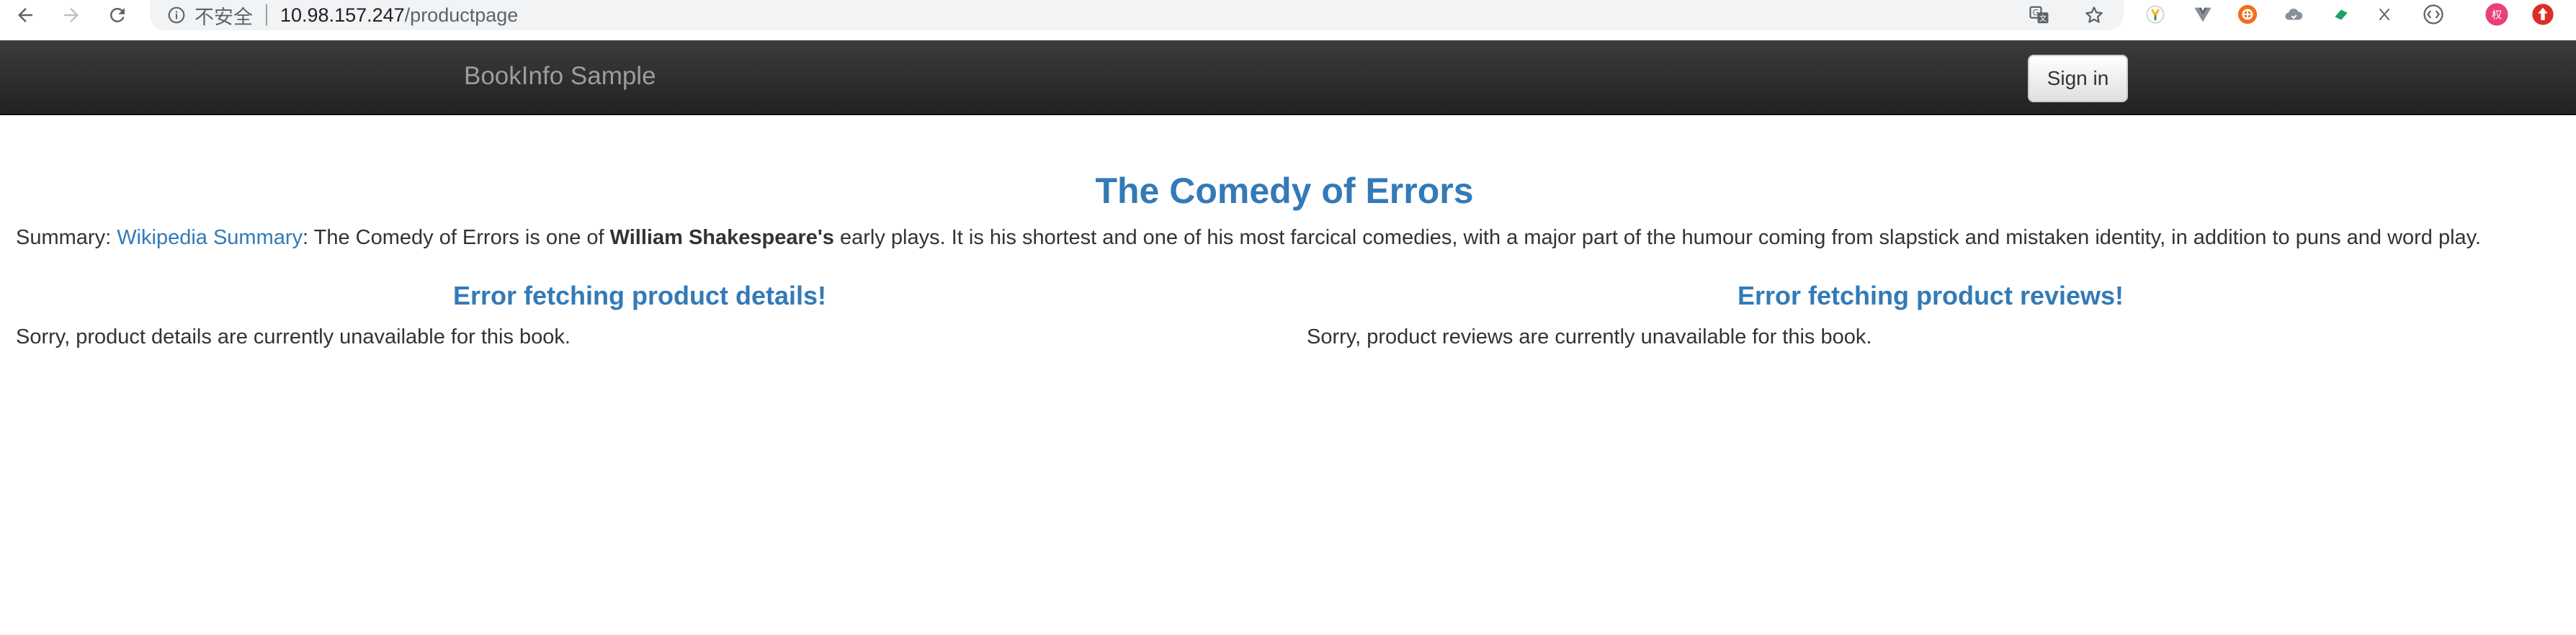 The image size is (2576, 635). Describe the element at coordinates (2043, 18) in the screenshot. I see `svg-text: 文` at that location.